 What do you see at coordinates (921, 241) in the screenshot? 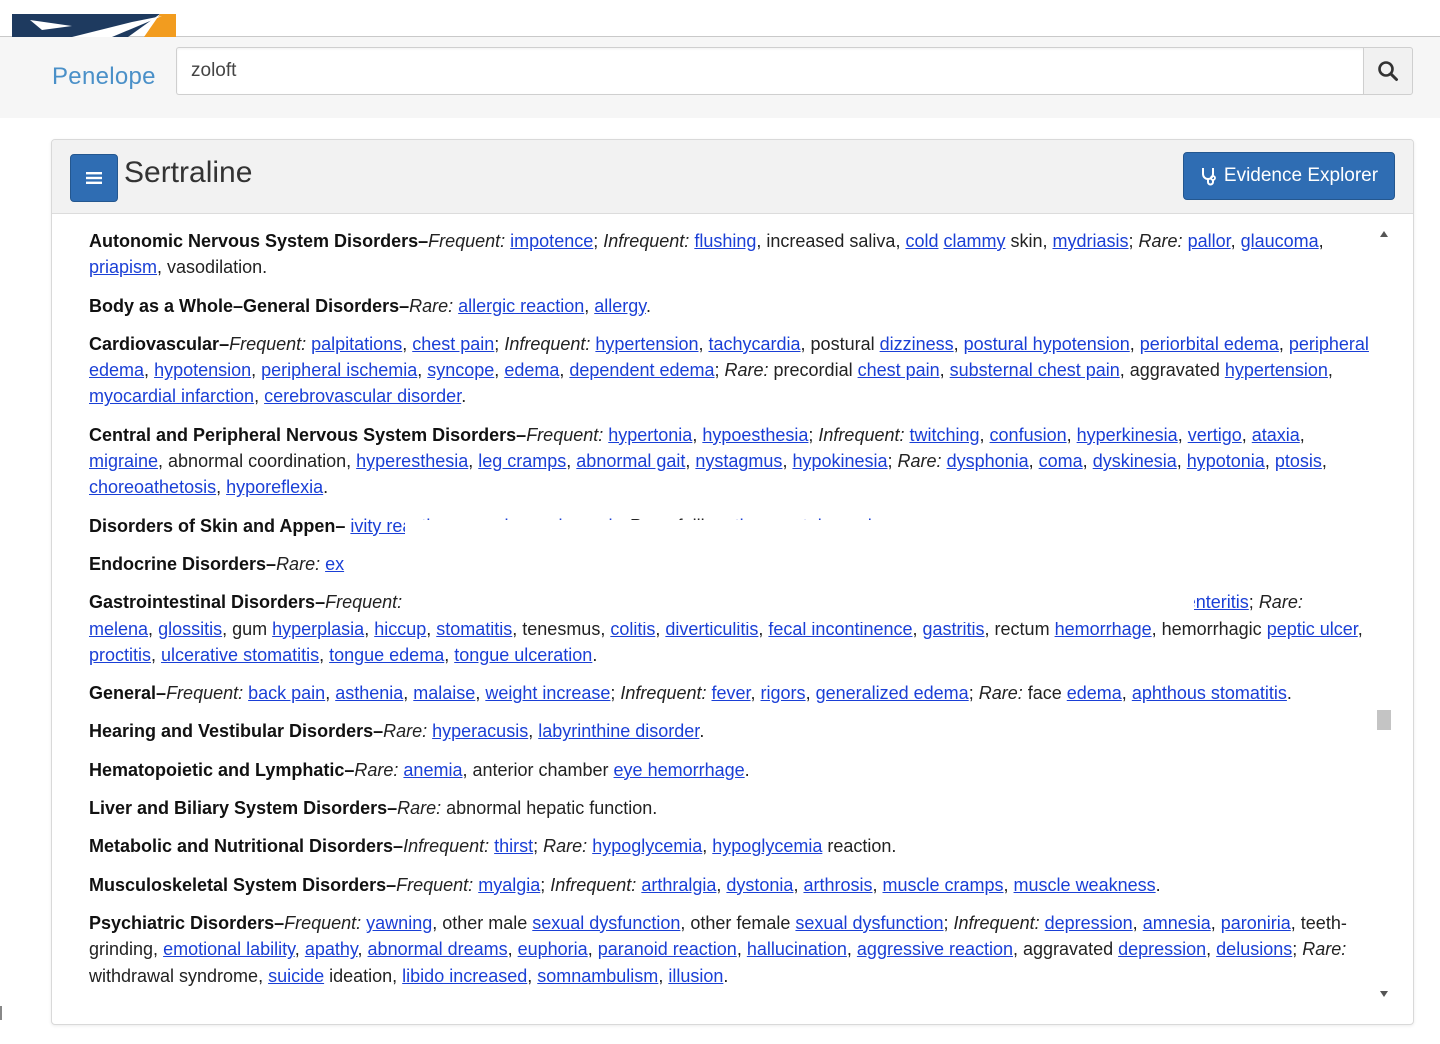
I see `term-link: cold` at bounding box center [921, 241].